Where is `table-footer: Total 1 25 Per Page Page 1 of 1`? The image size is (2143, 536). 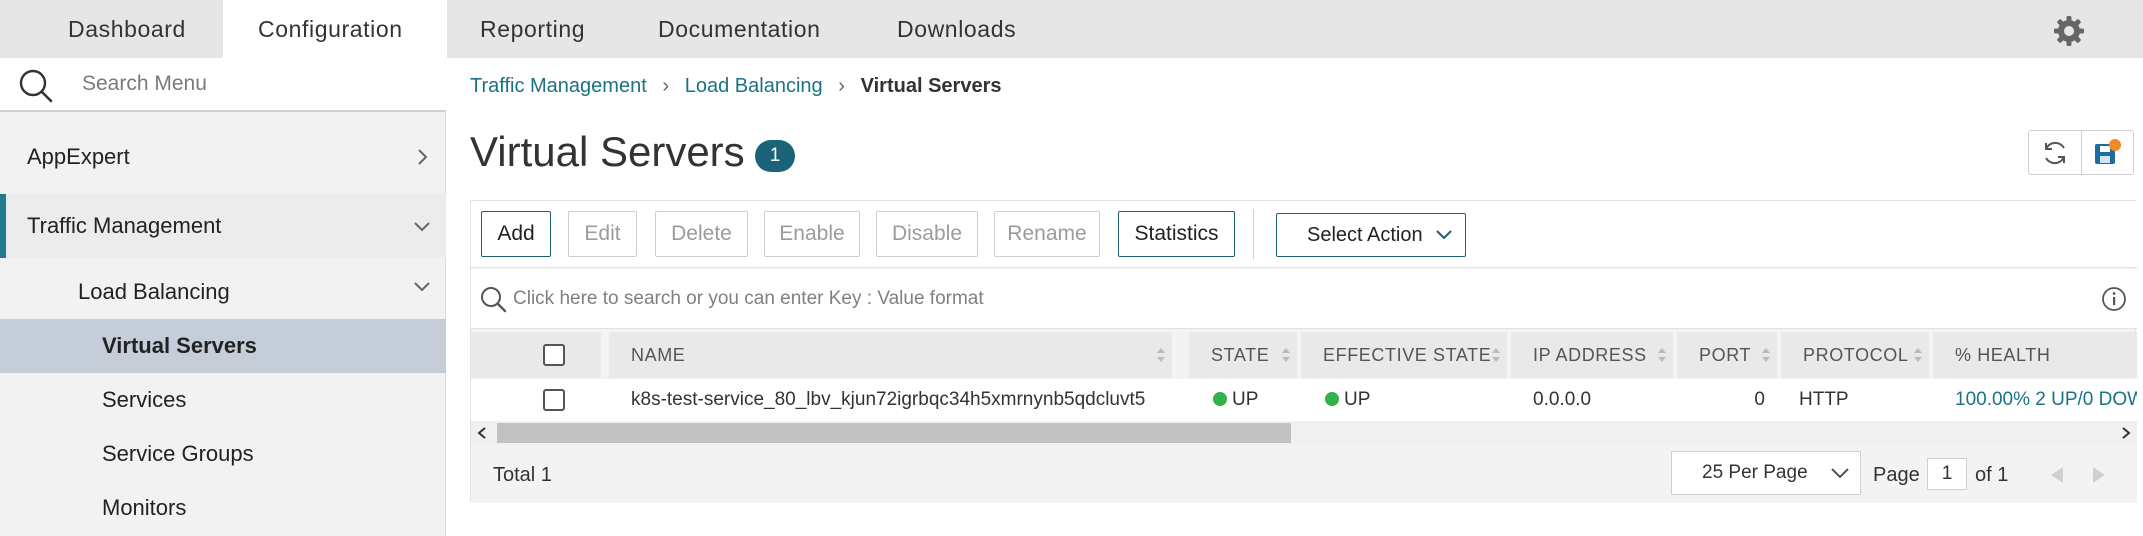
table-footer: Total 1 25 Per Page Page 1 of 1 is located at coordinates (1304, 474).